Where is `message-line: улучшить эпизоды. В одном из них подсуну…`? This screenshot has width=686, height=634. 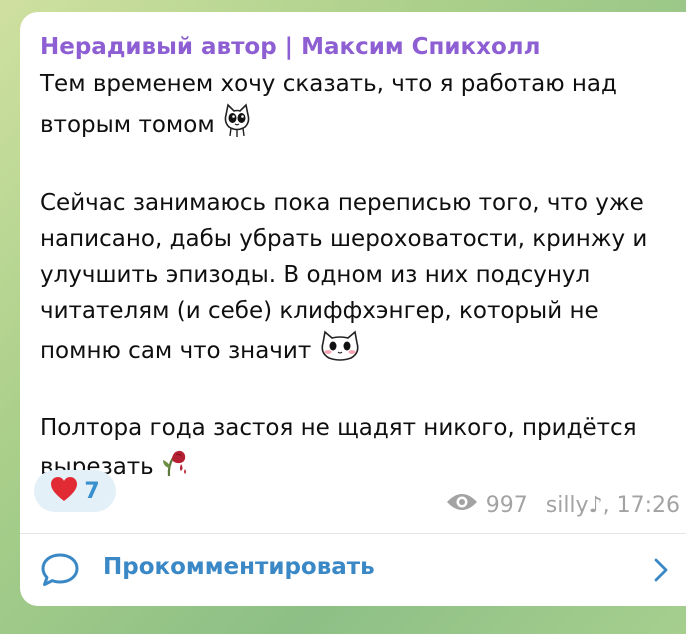
message-line: улучшить эпизоды. В одном из них подсуну… is located at coordinates (315, 275).